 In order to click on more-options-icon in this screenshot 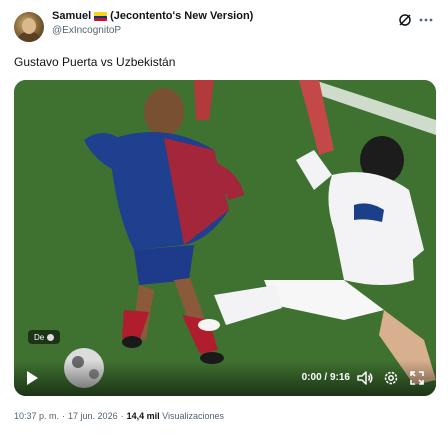, I will do `click(426, 20)`.